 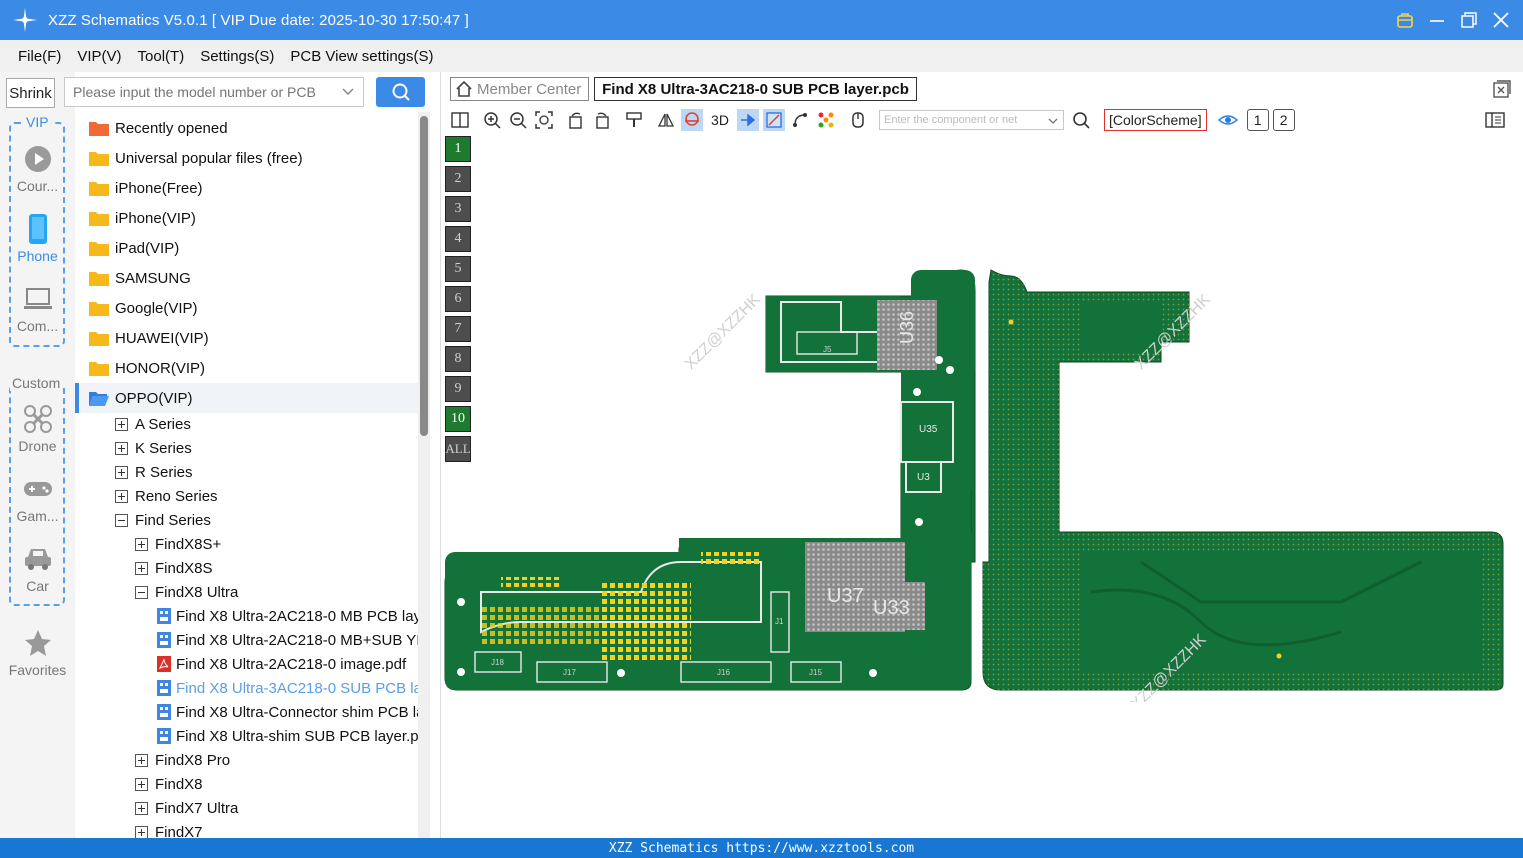 I want to click on components-color-icon, so click(x=826, y=120).